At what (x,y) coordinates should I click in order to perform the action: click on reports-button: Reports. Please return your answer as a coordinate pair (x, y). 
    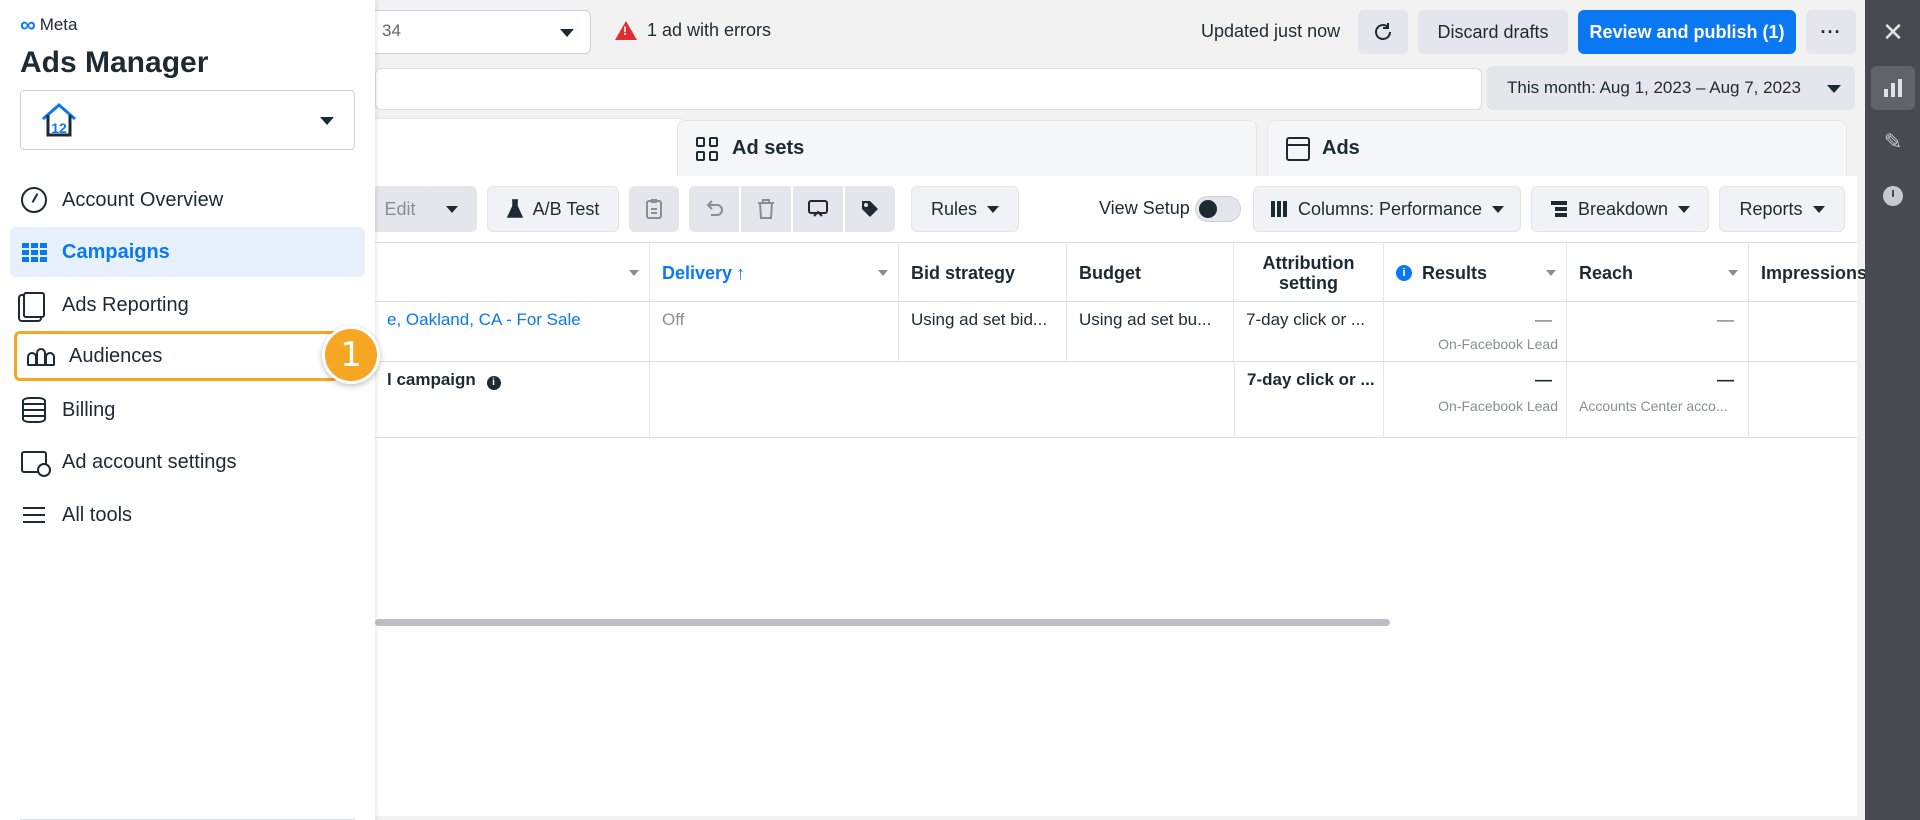
    Looking at the image, I should click on (1782, 209).